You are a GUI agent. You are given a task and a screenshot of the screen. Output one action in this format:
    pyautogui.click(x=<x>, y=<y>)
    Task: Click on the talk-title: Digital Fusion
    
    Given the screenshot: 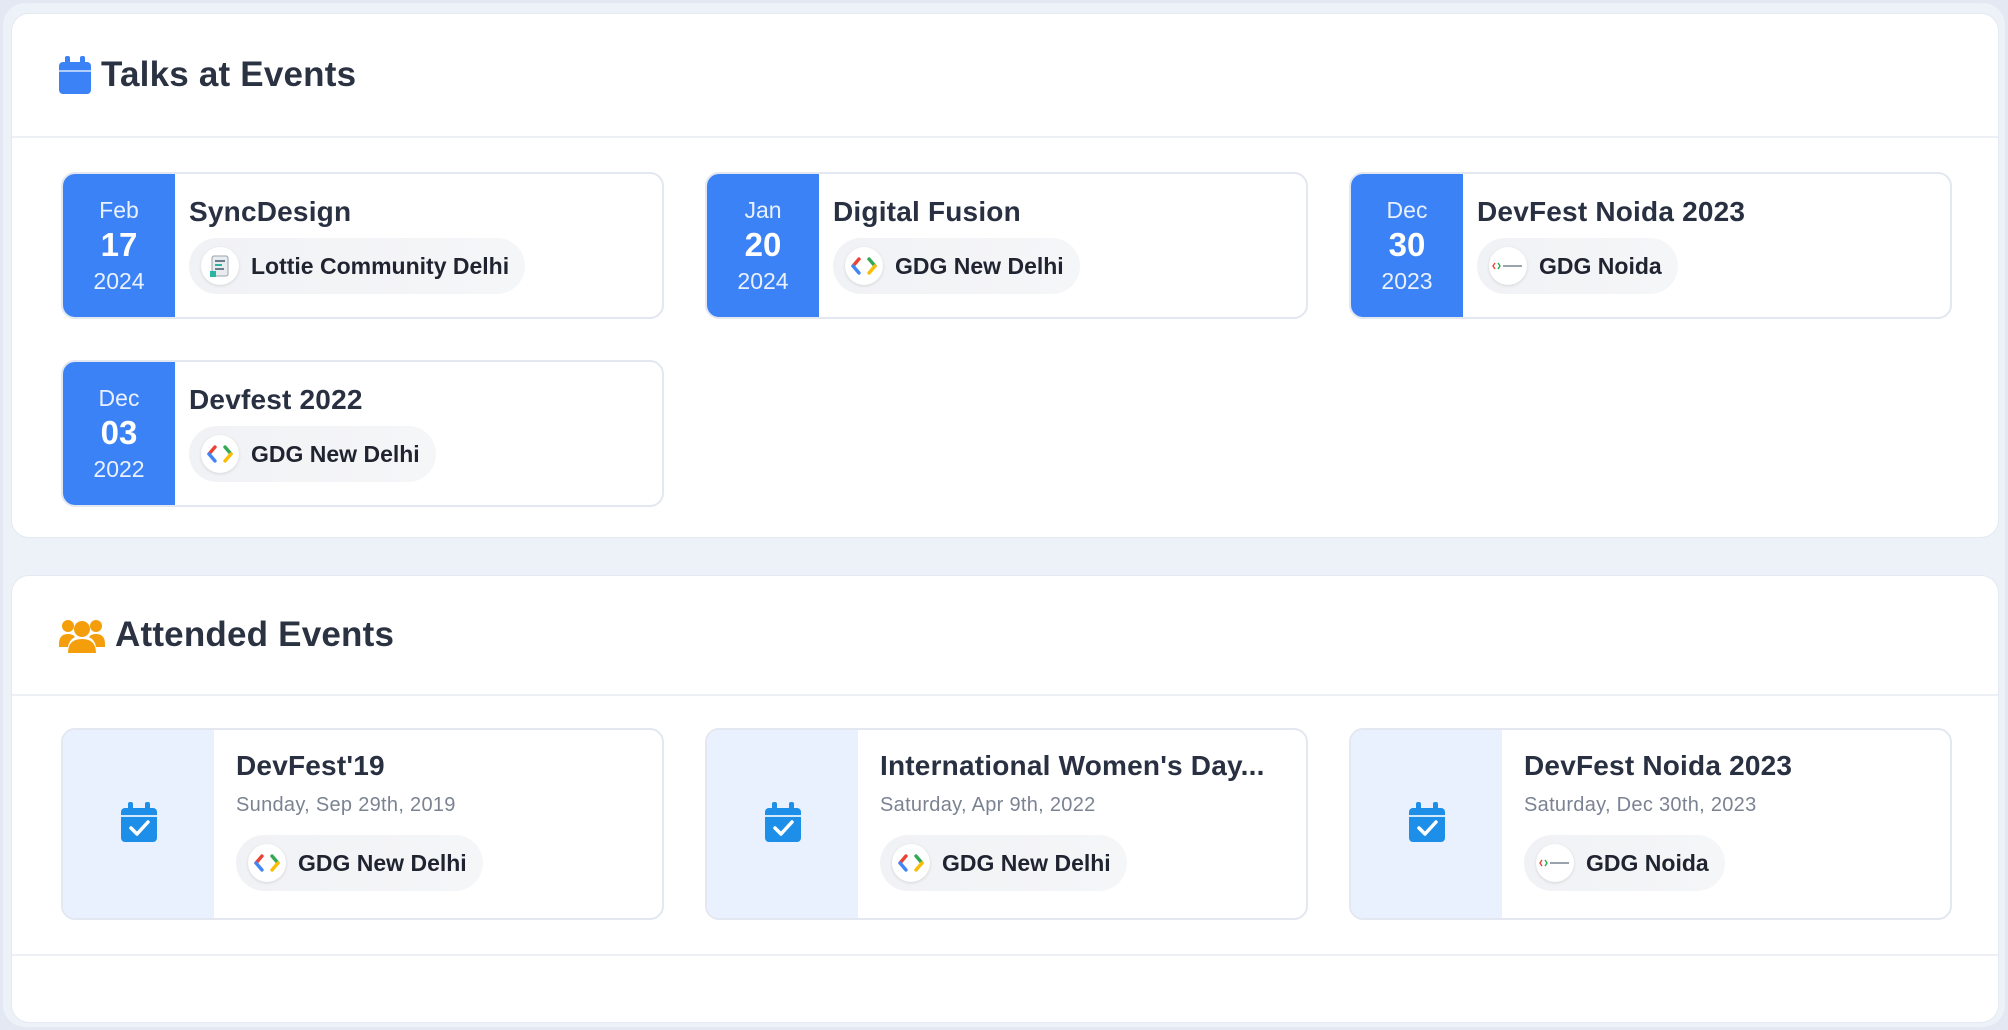 What is the action you would take?
    pyautogui.click(x=927, y=211)
    